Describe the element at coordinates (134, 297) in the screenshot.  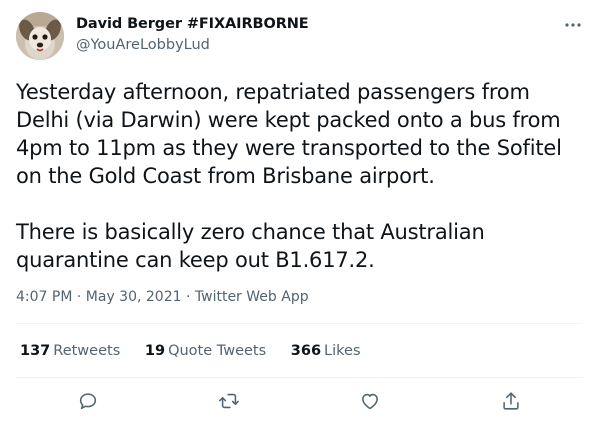
I see `tweet-date: May 30, 2021` at that location.